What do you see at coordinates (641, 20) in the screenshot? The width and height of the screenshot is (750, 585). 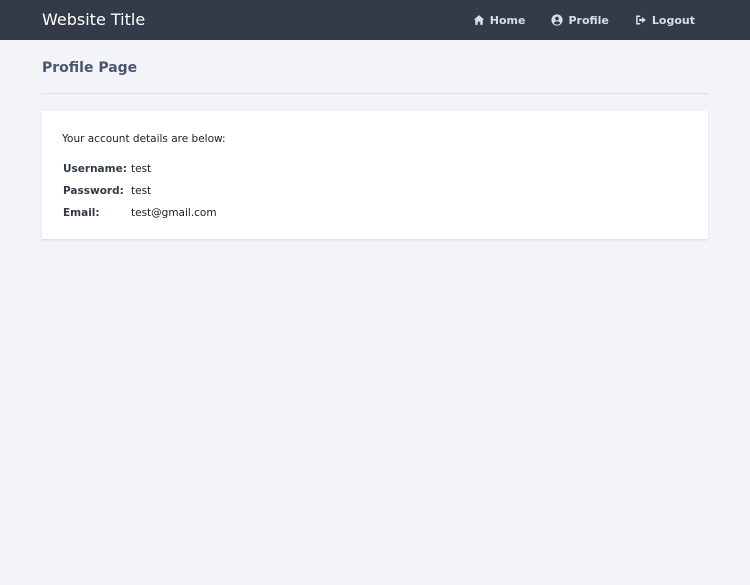 I see `logout-icon` at bounding box center [641, 20].